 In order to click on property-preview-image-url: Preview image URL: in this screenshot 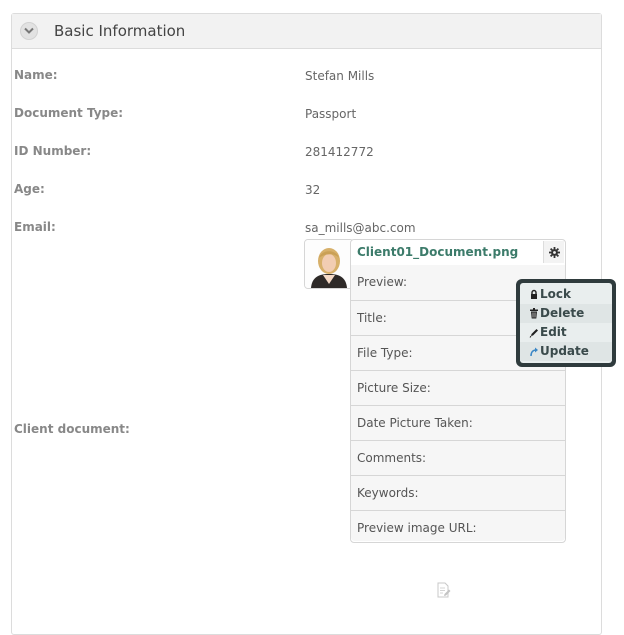, I will do `click(458, 525)`.